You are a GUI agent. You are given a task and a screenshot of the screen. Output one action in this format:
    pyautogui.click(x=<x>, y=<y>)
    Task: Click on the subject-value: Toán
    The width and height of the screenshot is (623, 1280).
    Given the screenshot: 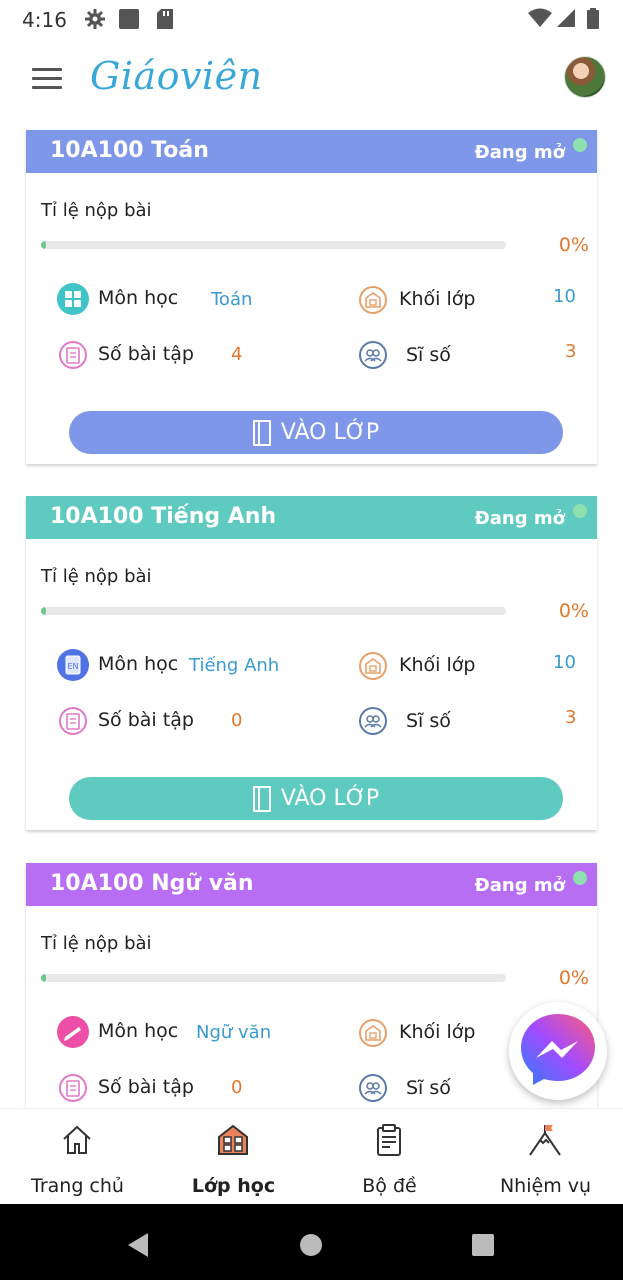 What is the action you would take?
    pyautogui.click(x=232, y=299)
    